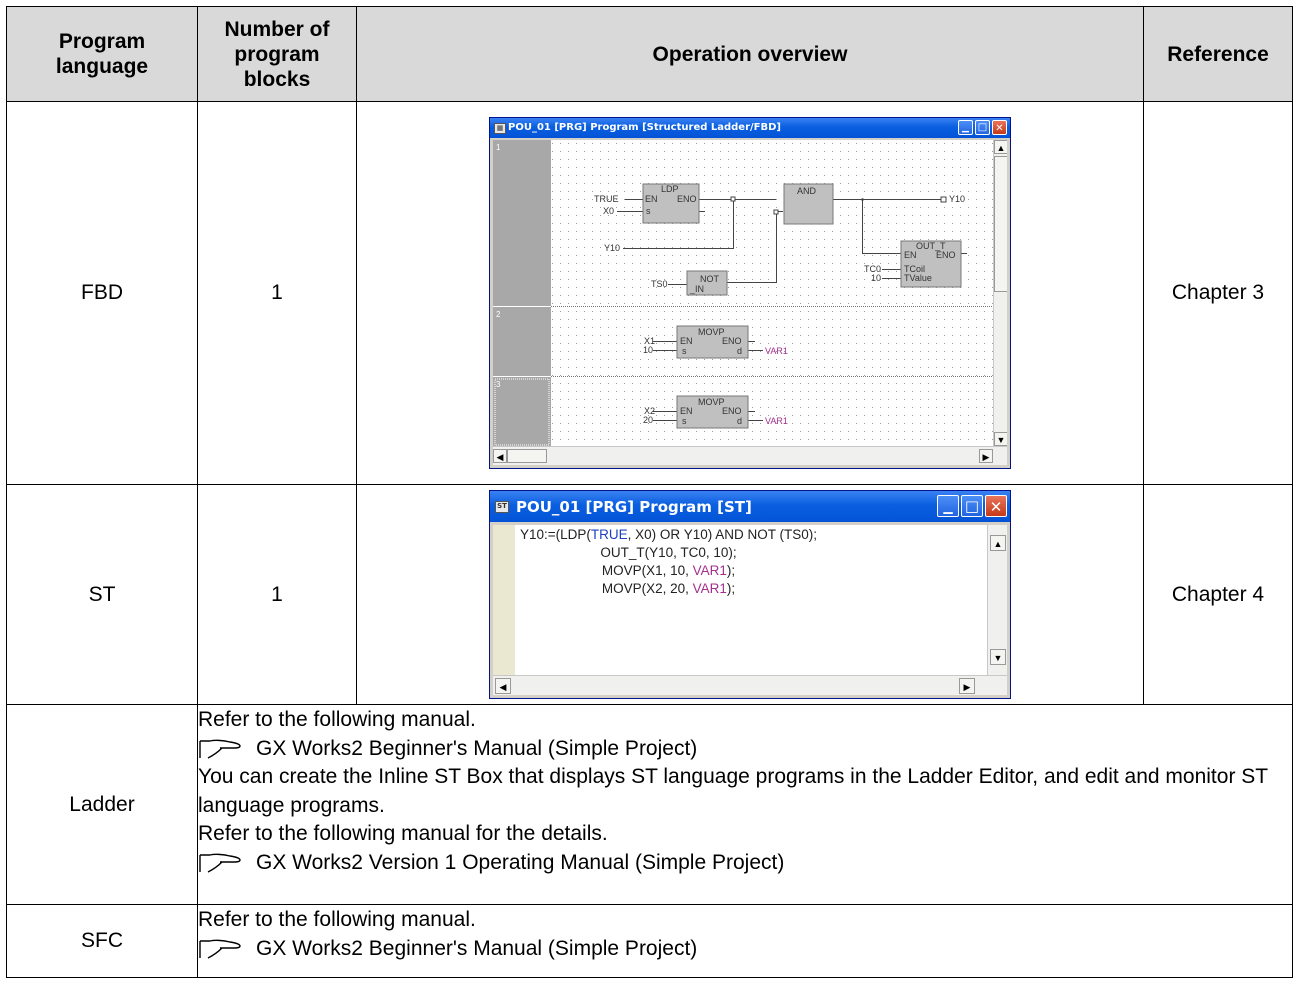  What do you see at coordinates (684, 421) in the screenshot?
I see `movp-2-s-pin: s` at bounding box center [684, 421].